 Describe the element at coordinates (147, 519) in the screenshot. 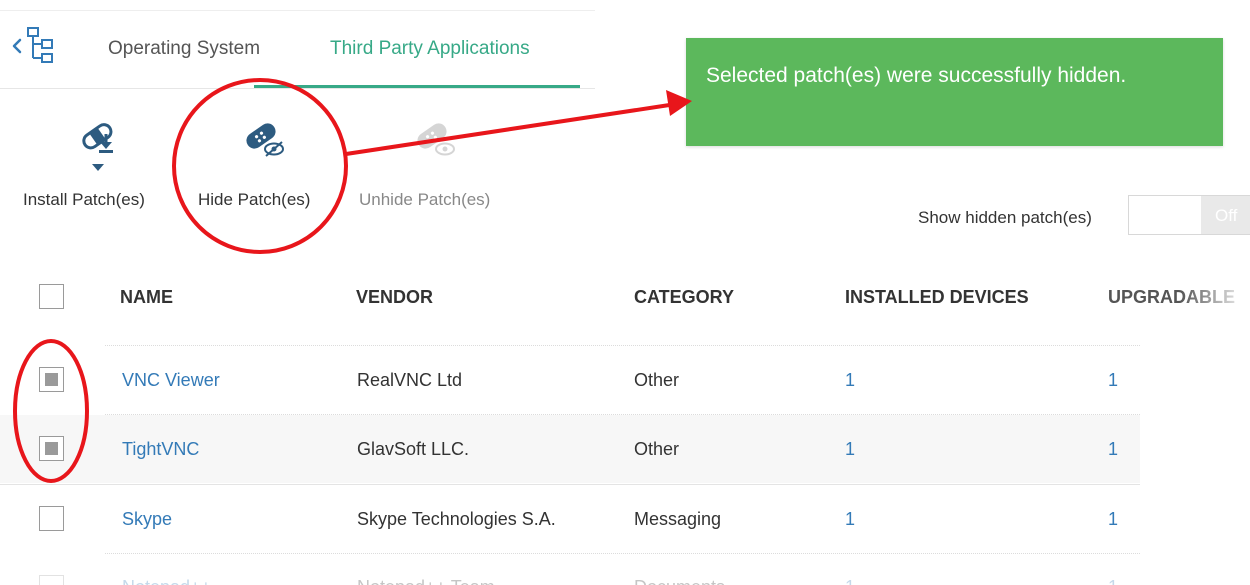

I see `patch-name-link: Skype` at that location.